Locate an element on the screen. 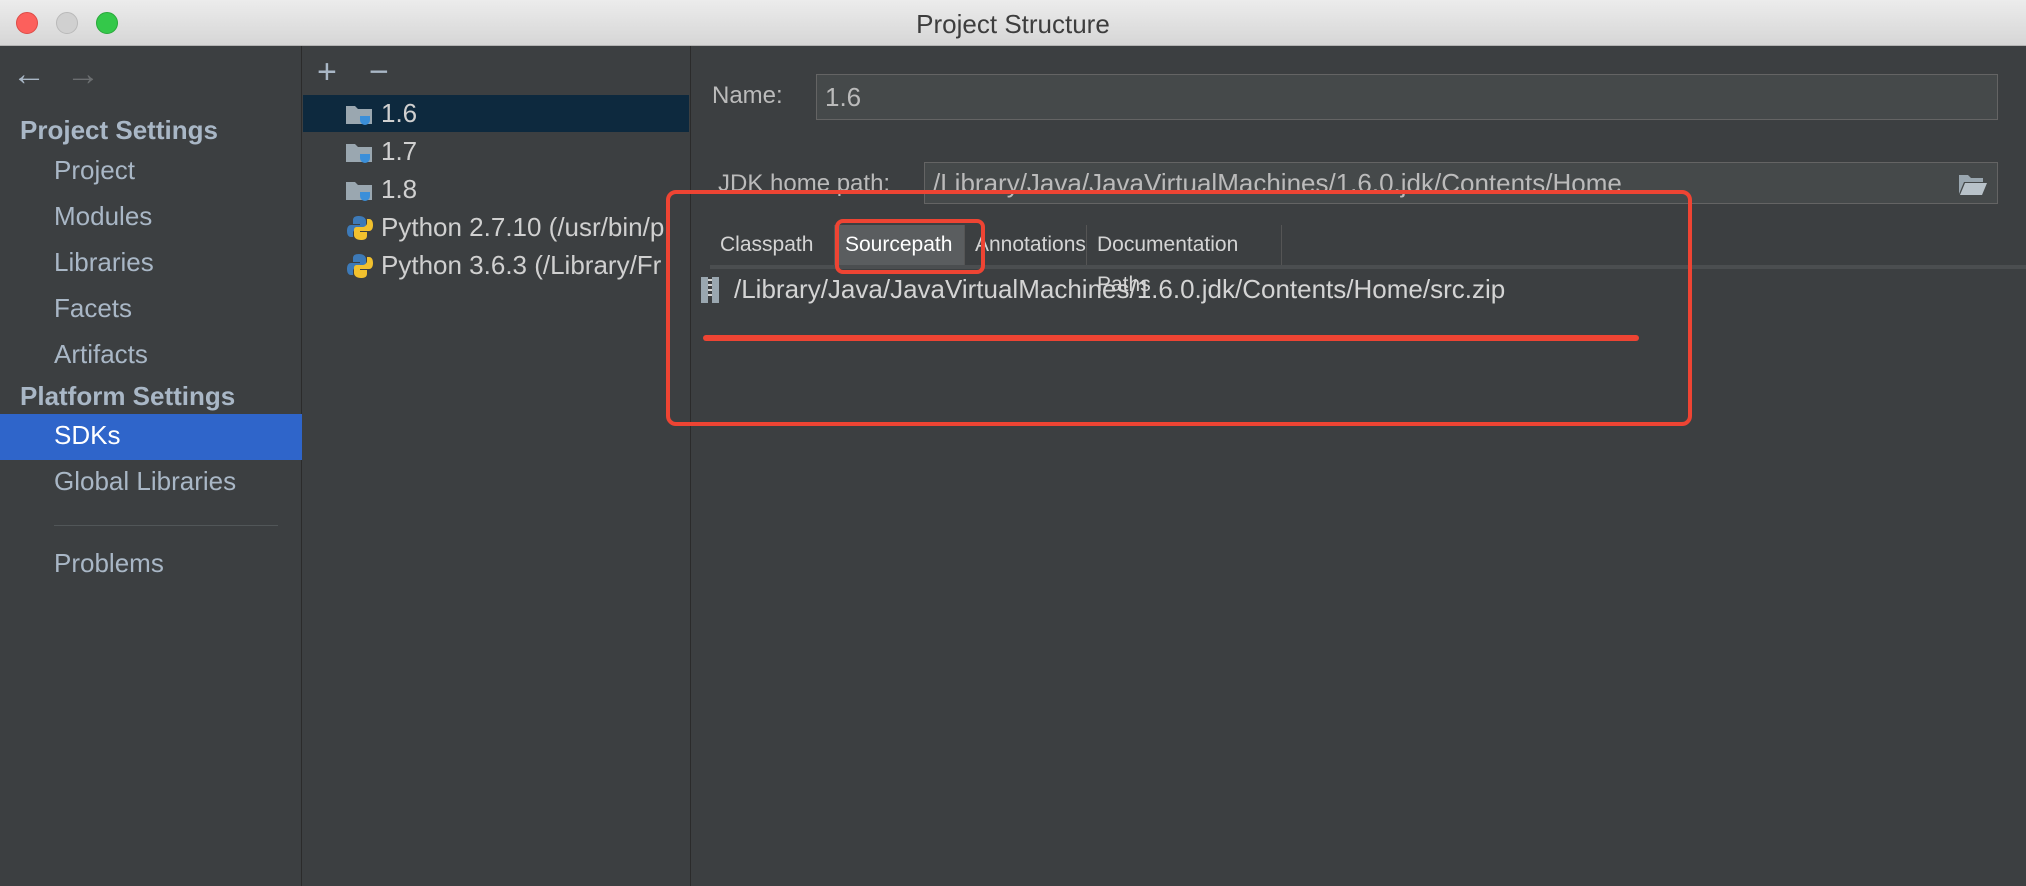 The height and width of the screenshot is (886, 2026). sidebar-item-modules: Modules is located at coordinates (103, 216).